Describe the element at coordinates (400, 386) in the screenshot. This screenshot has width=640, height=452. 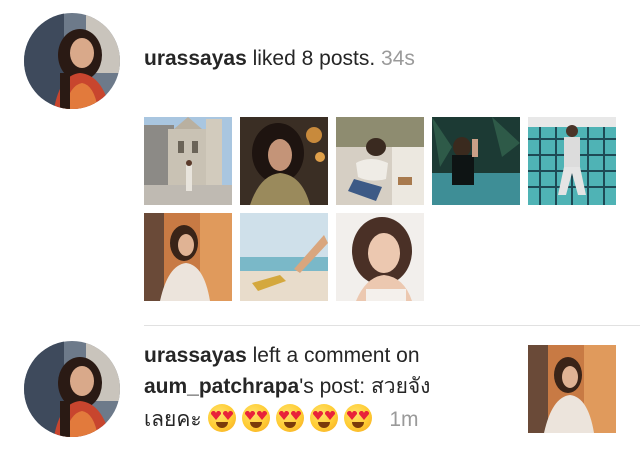
I see `comment-text: สวยจัง` at that location.